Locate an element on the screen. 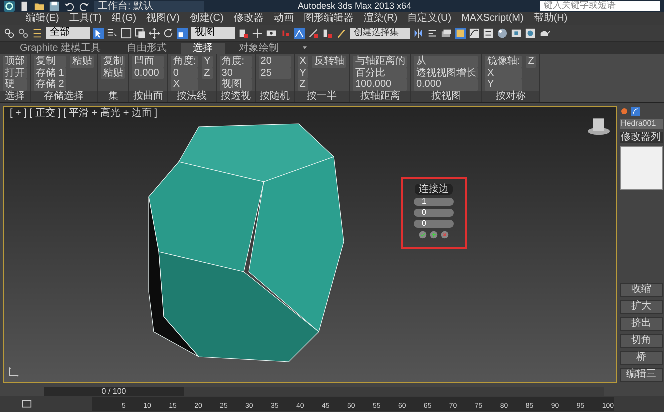  modifier-stack is located at coordinates (641, 168).